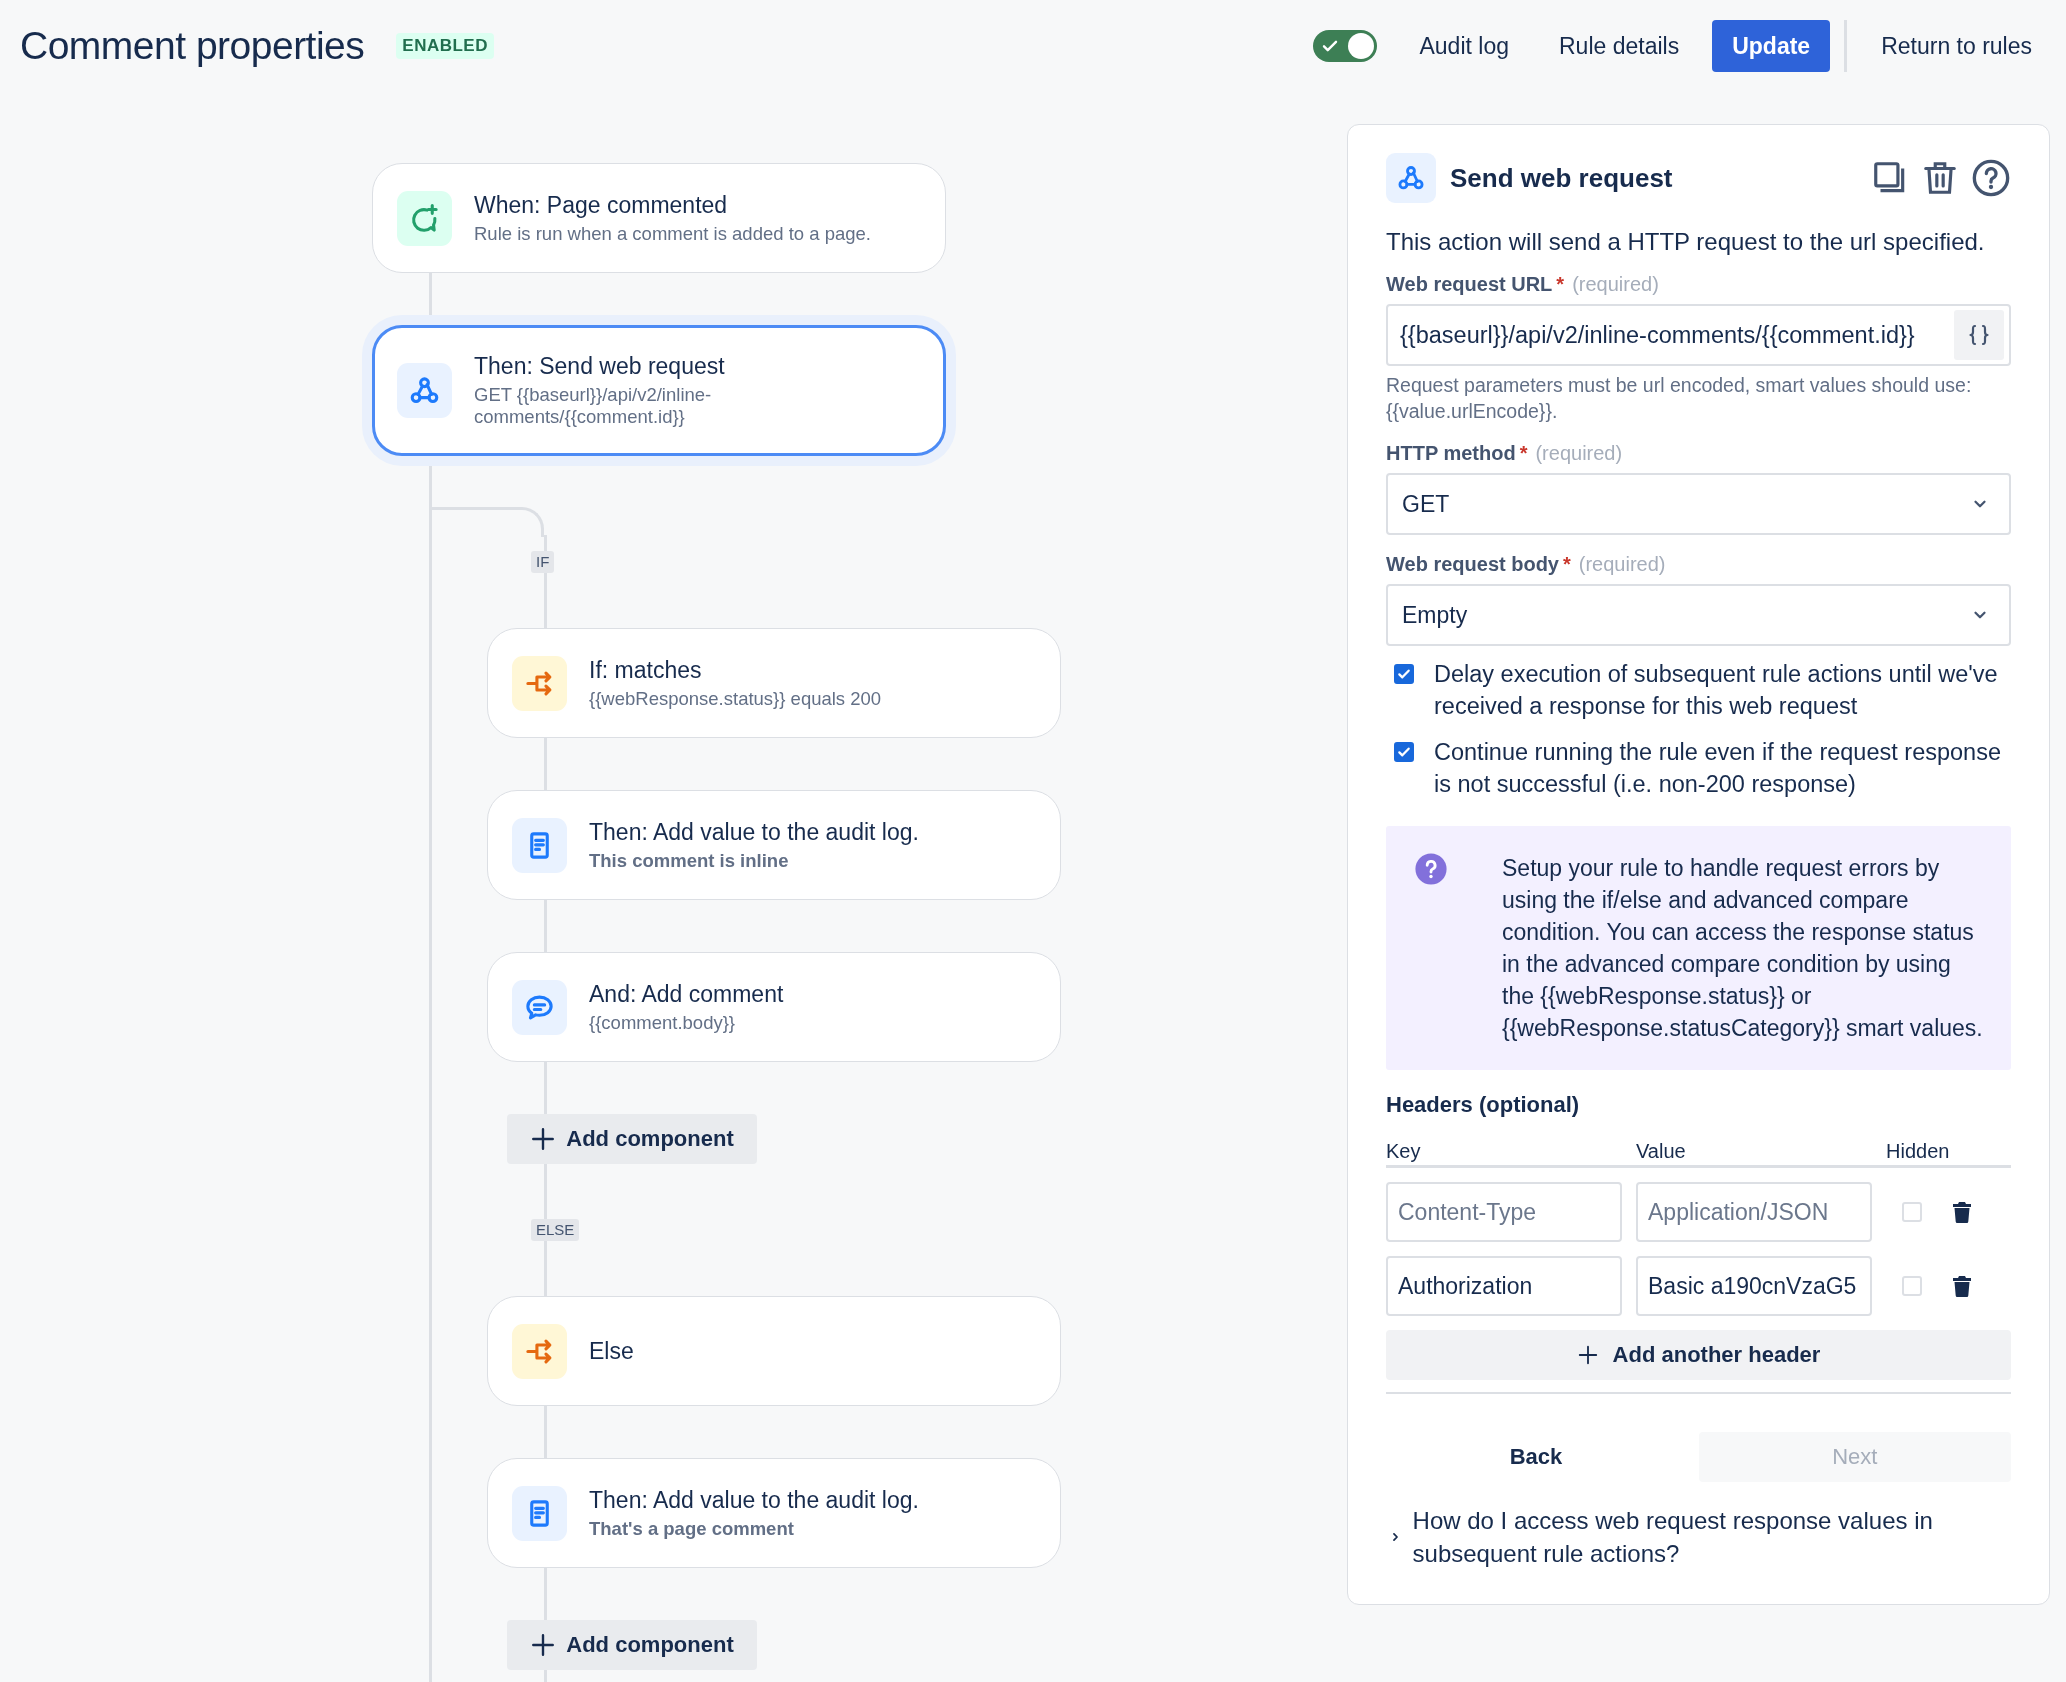 This screenshot has width=2066, height=1682. I want to click on braces-icon, so click(1979, 335).